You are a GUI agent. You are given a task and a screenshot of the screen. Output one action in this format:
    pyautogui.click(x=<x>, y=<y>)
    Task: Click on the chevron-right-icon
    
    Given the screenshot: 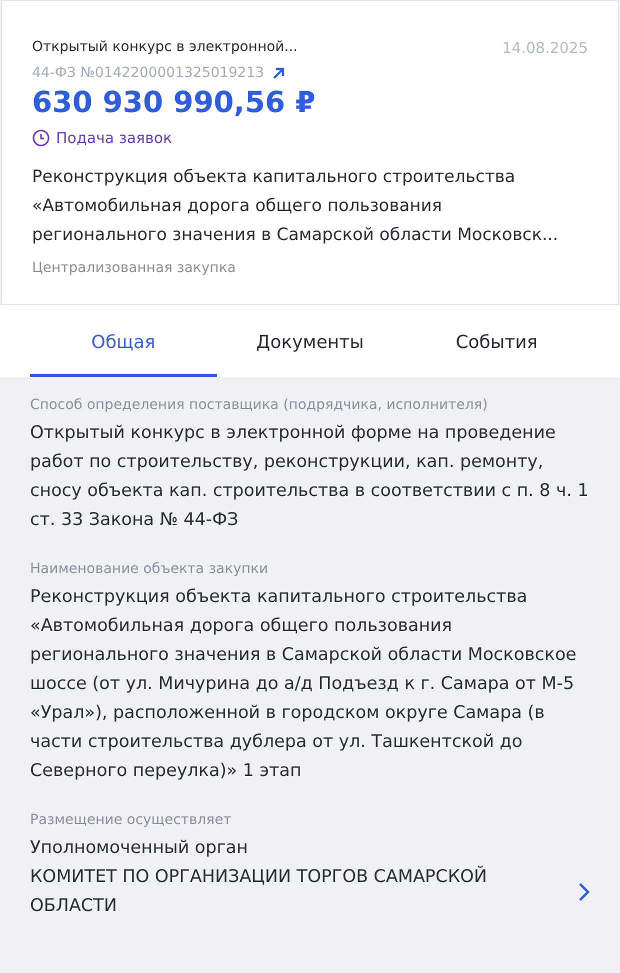 What is the action you would take?
    pyautogui.click(x=584, y=892)
    